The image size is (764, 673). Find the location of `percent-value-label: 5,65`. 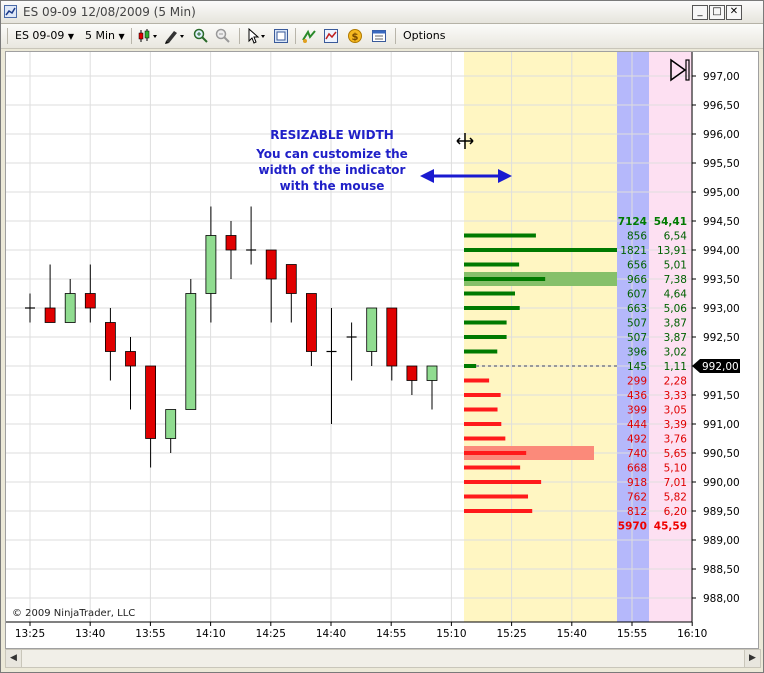

percent-value-label: 5,65 is located at coordinates (675, 454).